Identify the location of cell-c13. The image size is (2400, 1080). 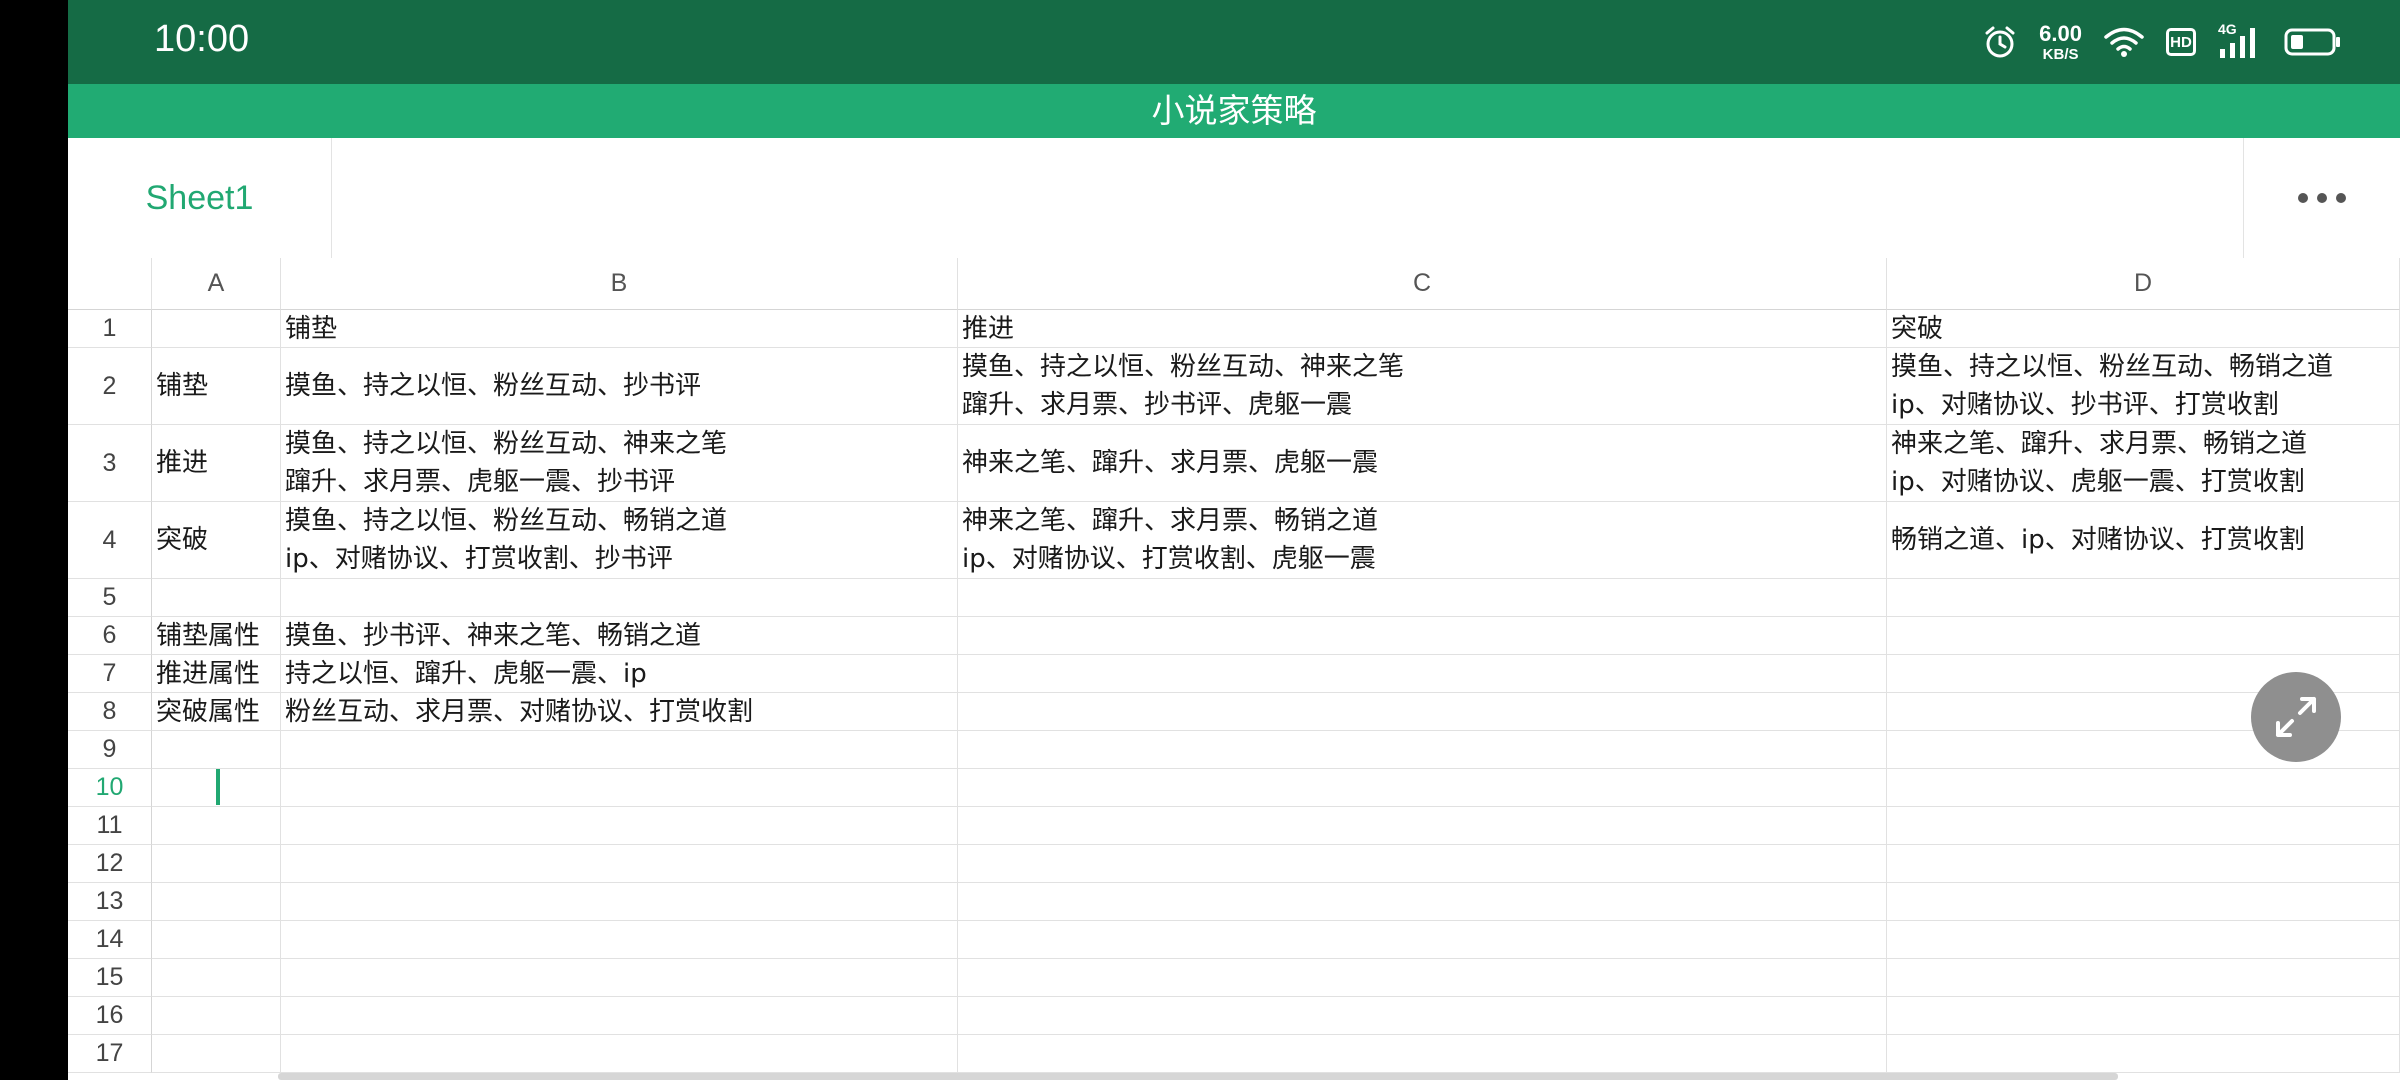
(1422, 902).